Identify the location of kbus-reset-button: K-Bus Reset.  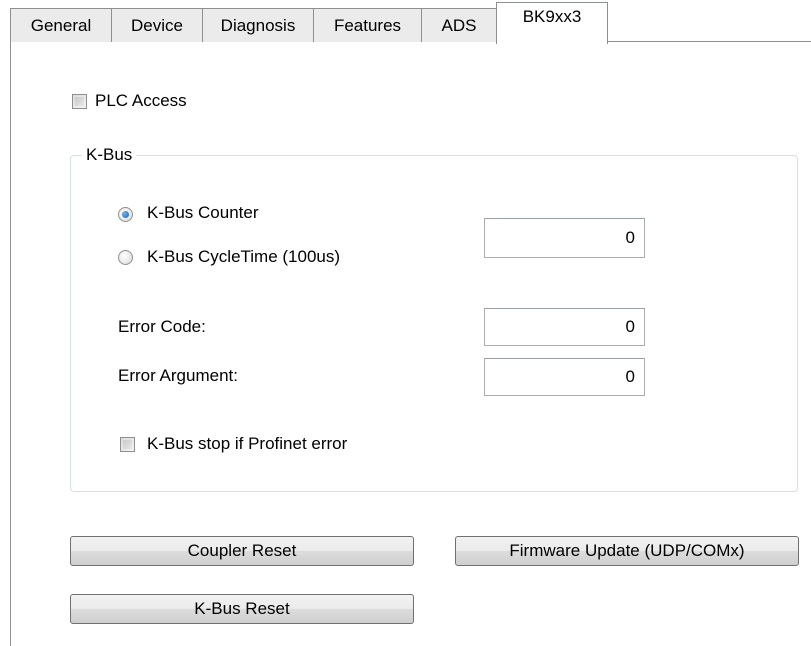
(242, 609).